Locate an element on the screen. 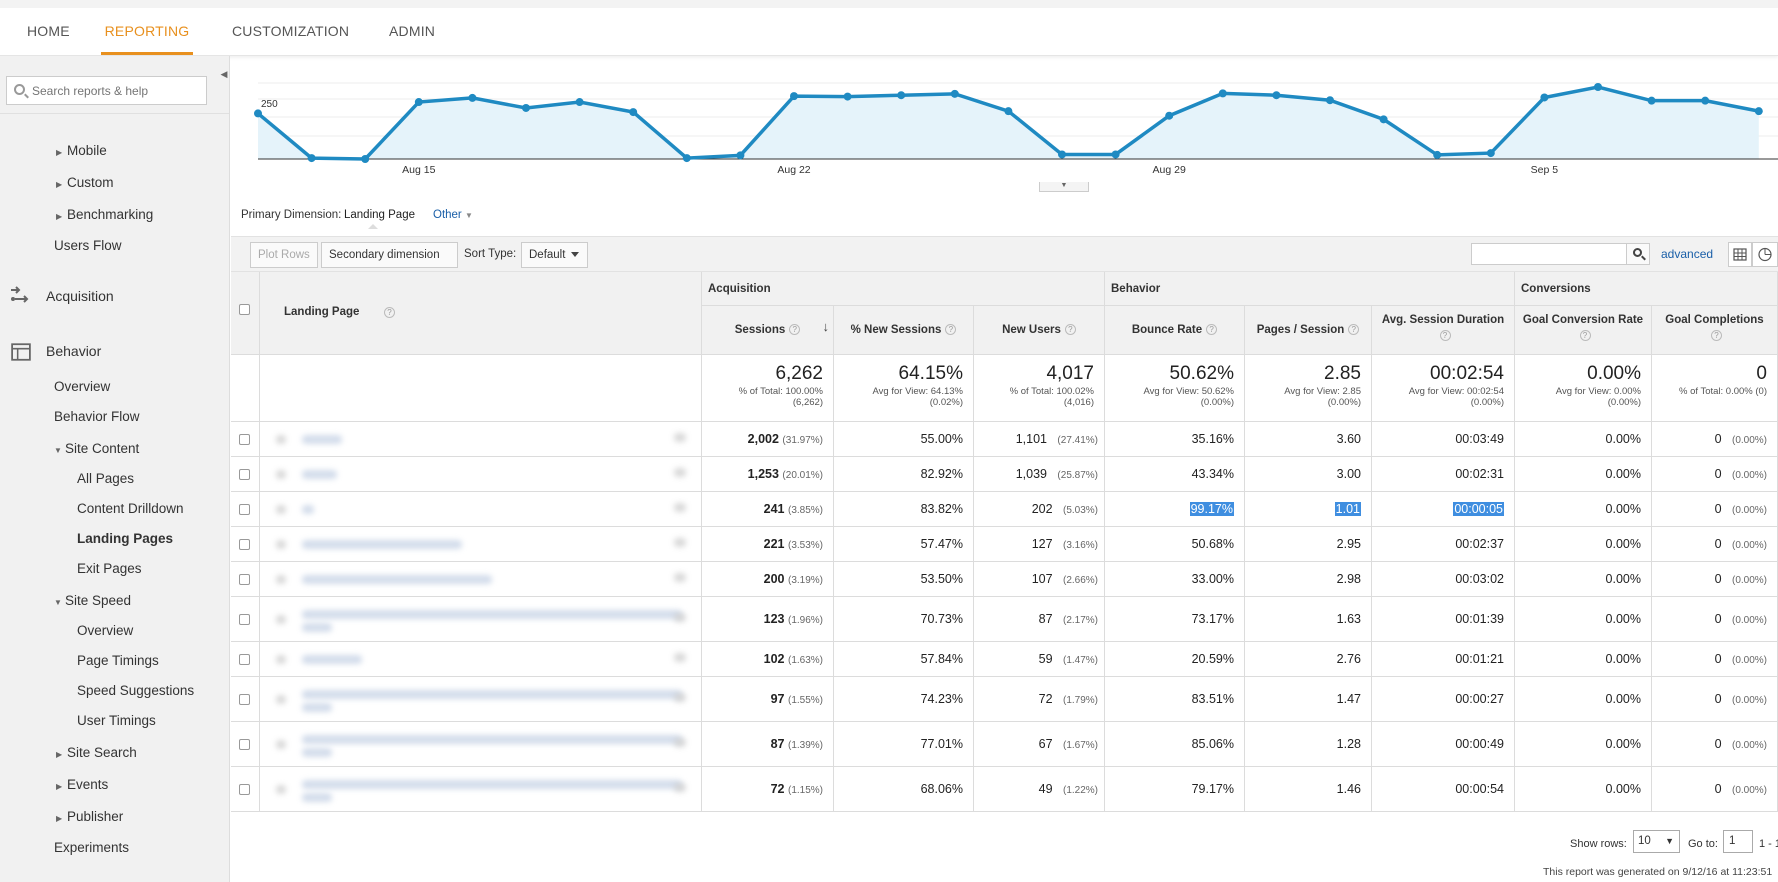 This screenshot has height=882, width=1778. landing-page-header: Landing Page? is located at coordinates (481, 313).